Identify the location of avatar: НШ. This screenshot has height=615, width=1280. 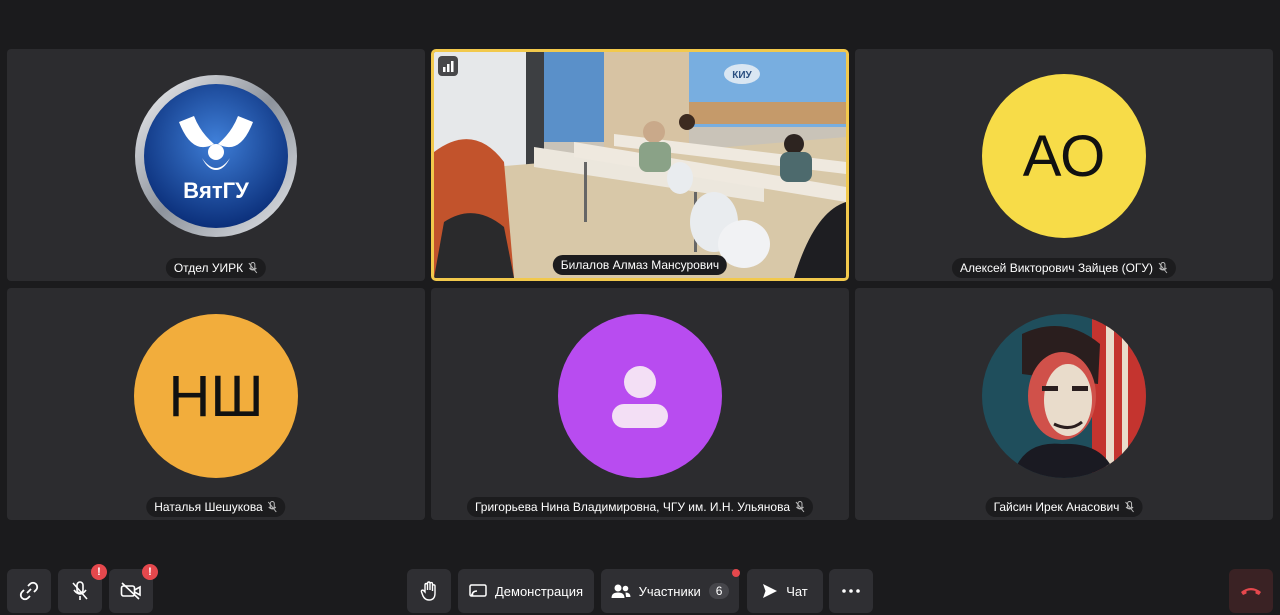
(216, 396).